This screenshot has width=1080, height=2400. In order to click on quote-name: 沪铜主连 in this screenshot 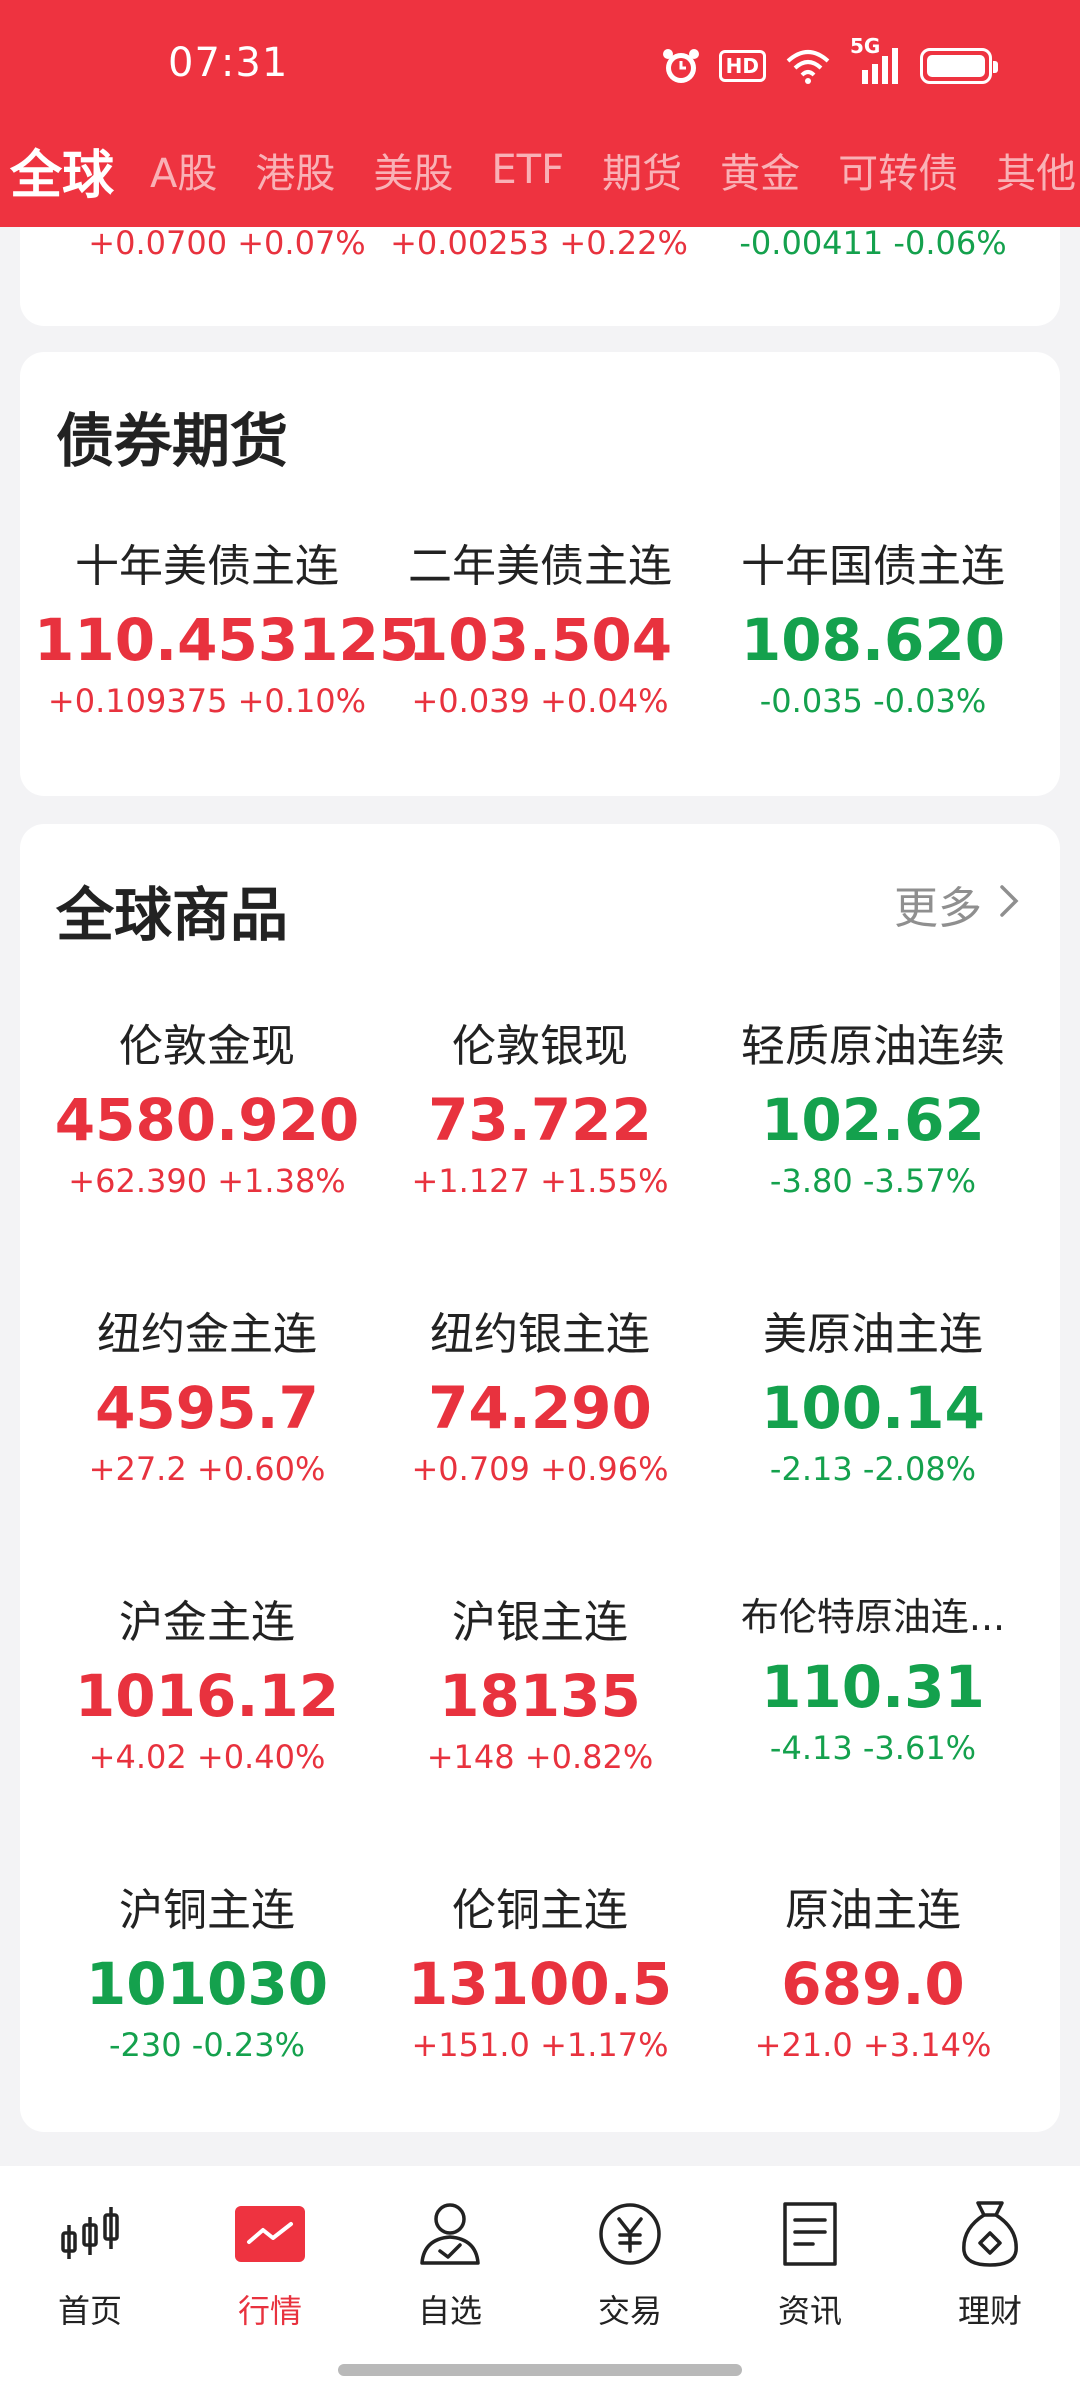, I will do `click(207, 1910)`.